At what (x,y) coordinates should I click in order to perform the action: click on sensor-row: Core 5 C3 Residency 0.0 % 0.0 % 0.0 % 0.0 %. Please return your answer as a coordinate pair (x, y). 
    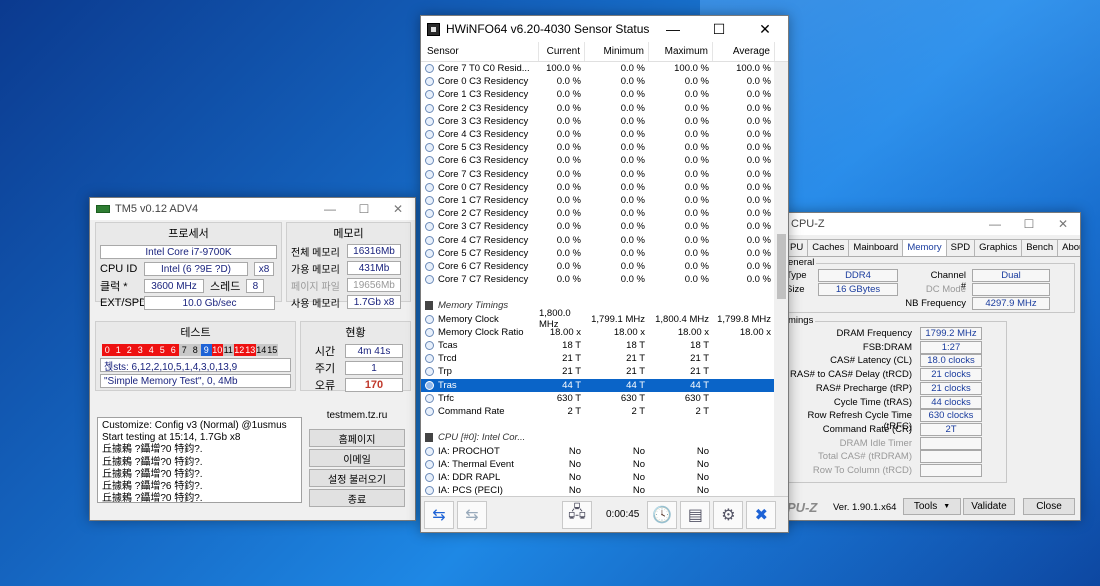
    Looking at the image, I should click on (598, 147).